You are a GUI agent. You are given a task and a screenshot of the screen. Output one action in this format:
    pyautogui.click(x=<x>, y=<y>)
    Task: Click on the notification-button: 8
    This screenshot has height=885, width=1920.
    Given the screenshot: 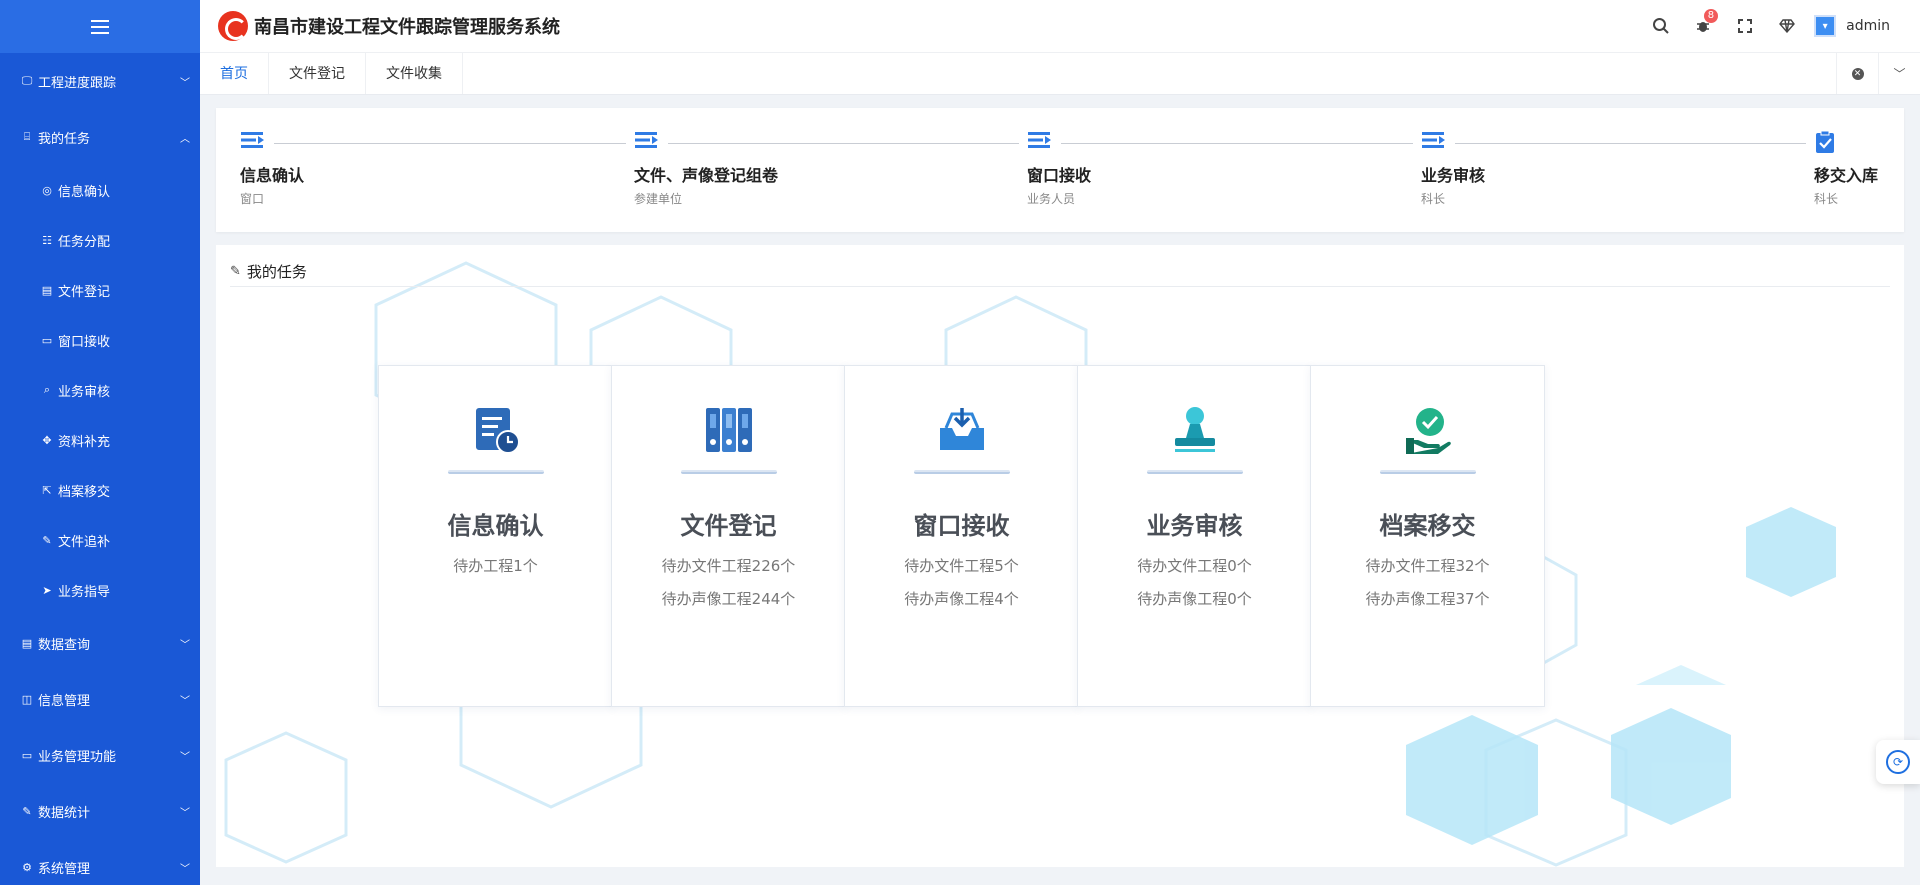 What is the action you would take?
    pyautogui.click(x=1703, y=26)
    